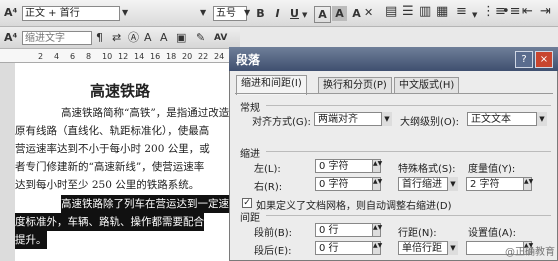 This screenshot has width=558, height=261. I want to click on char-border-button: A, so click(322, 14).